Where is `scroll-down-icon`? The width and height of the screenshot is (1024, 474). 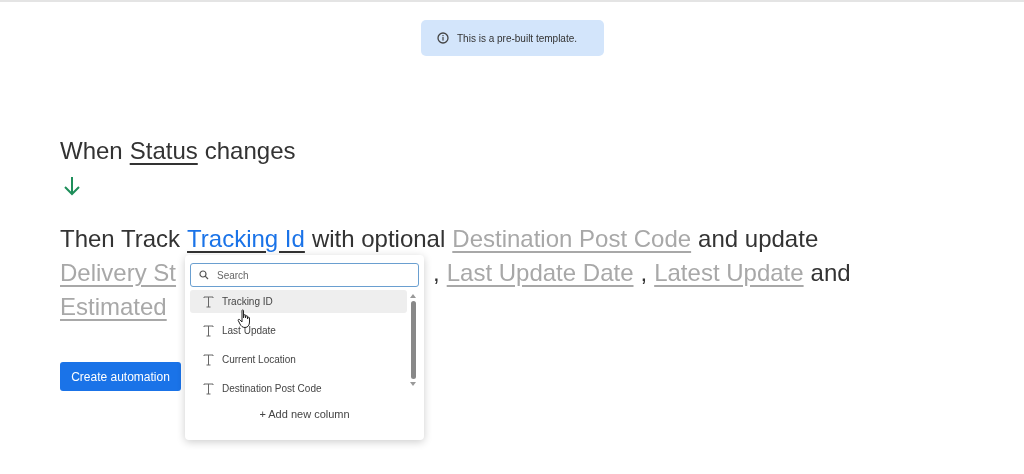 scroll-down-icon is located at coordinates (413, 384).